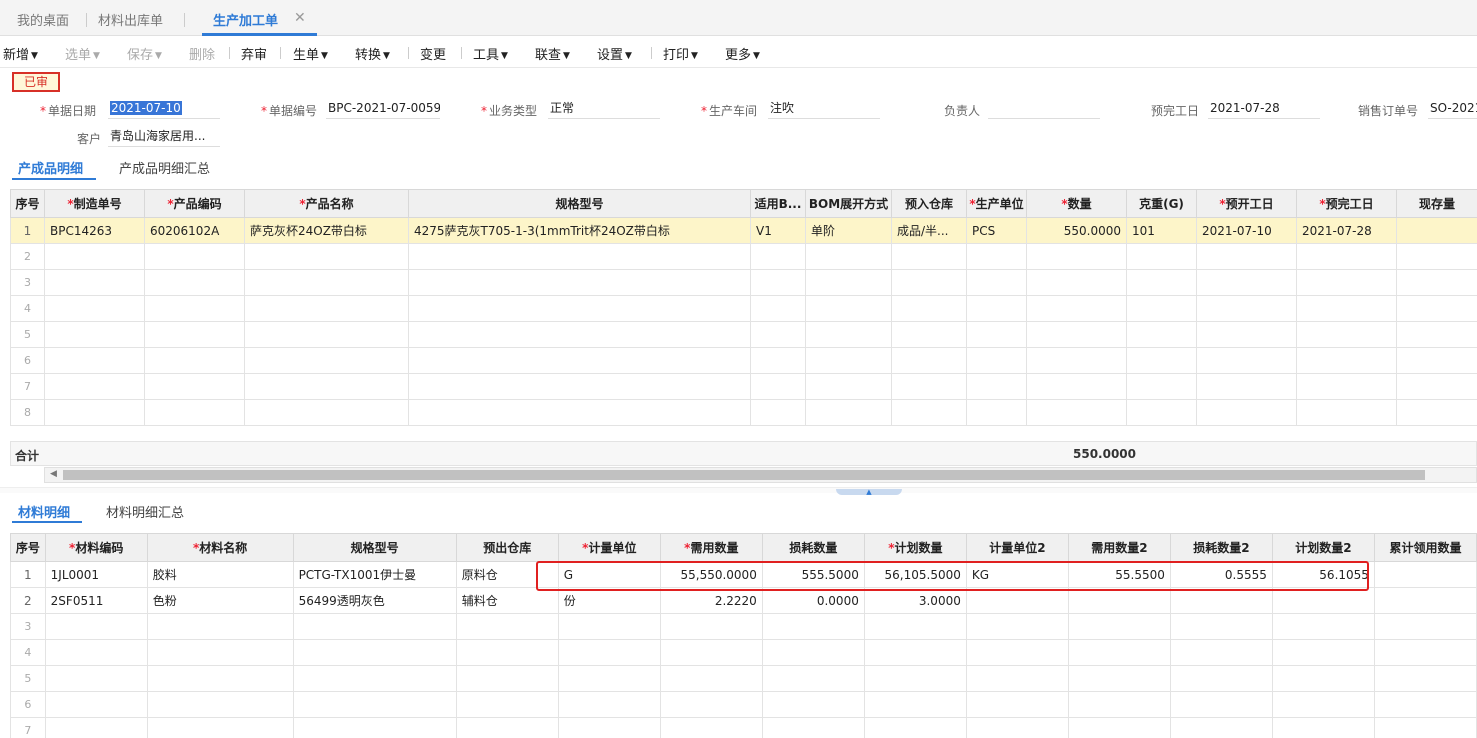 This screenshot has height=738, width=1477. I want to click on tab-my-desktop: 我的桌面, so click(43, 19).